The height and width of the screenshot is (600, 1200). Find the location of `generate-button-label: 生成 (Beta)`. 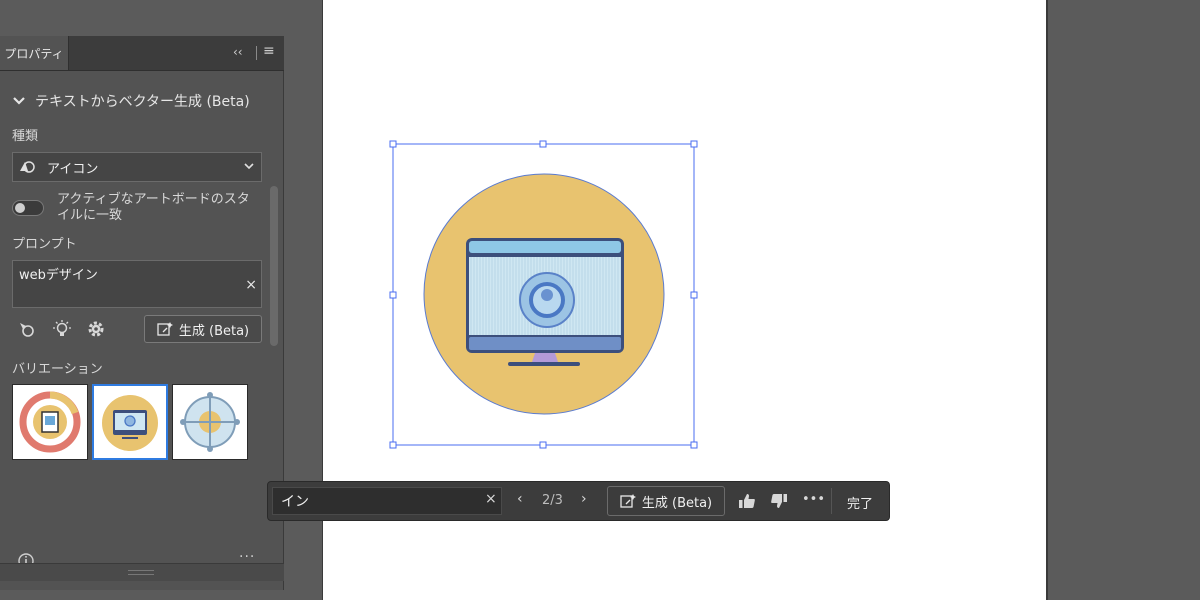

generate-button-label: 生成 (Beta) is located at coordinates (214, 331).